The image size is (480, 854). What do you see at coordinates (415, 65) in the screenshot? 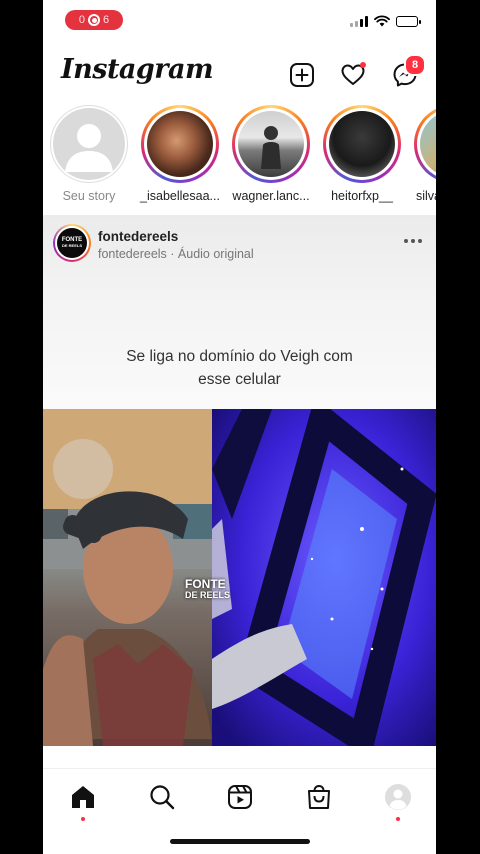
I see `messages-badge: 8` at bounding box center [415, 65].